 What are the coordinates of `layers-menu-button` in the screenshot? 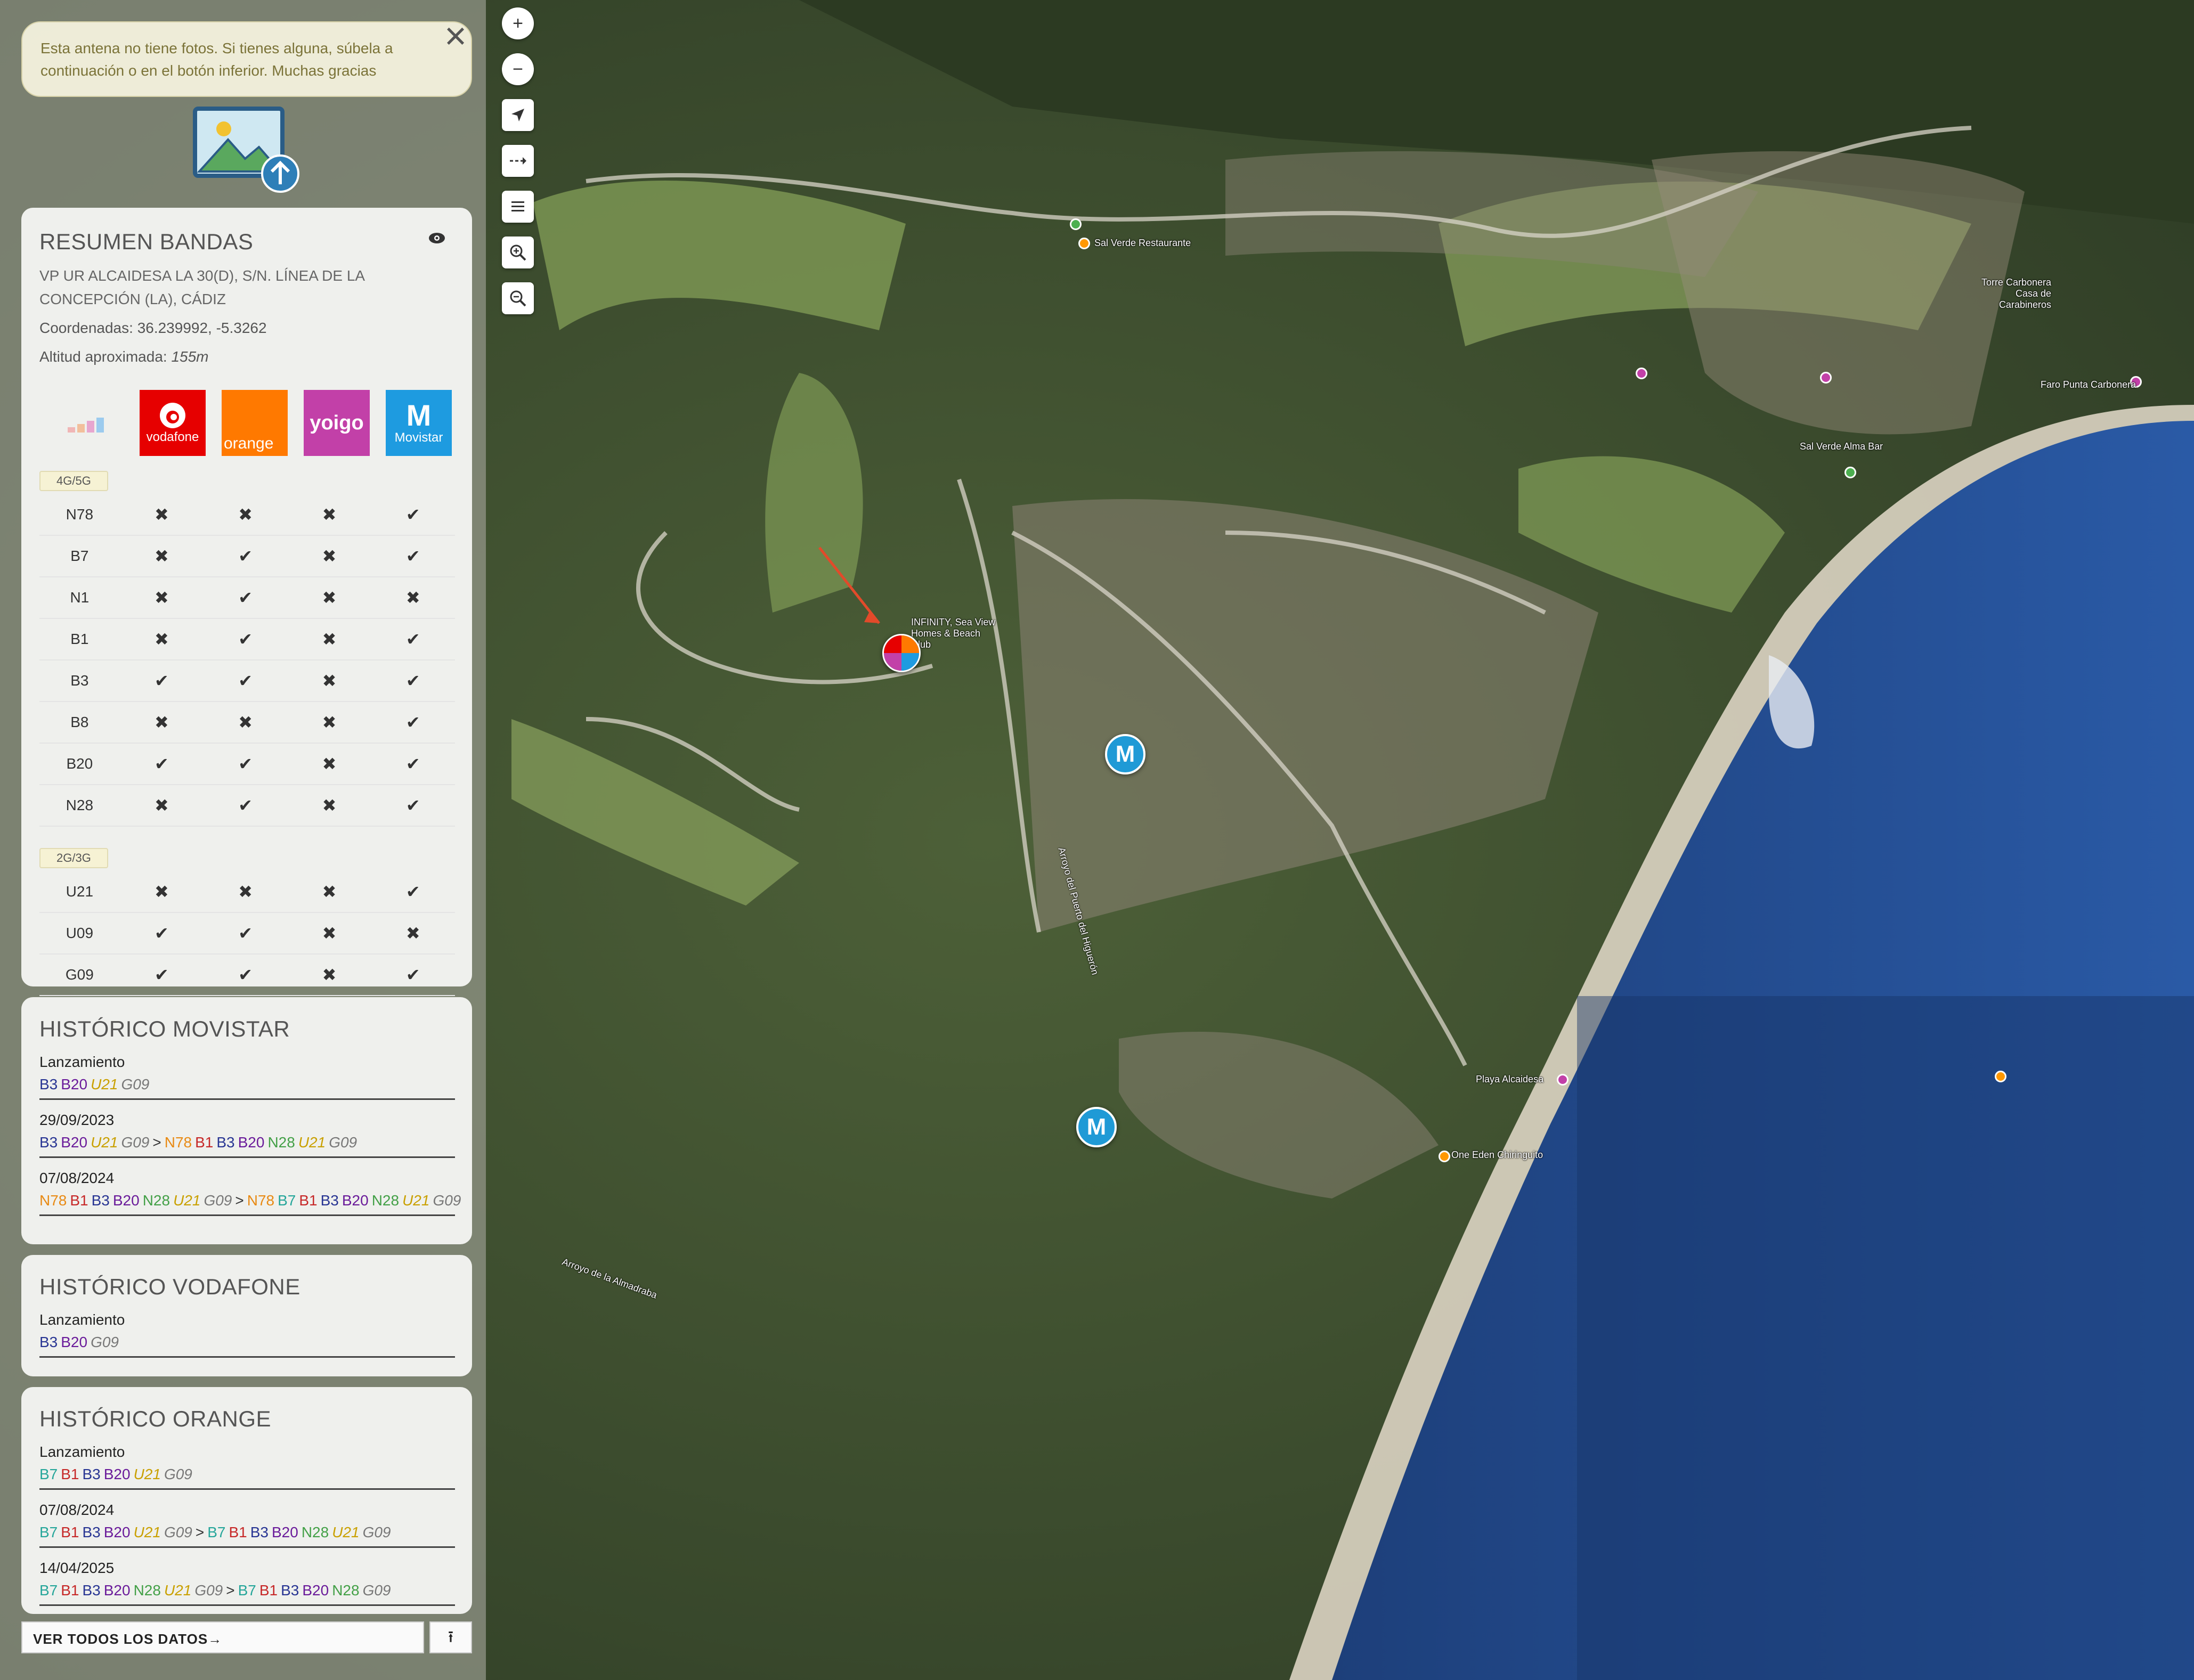 It's located at (518, 207).